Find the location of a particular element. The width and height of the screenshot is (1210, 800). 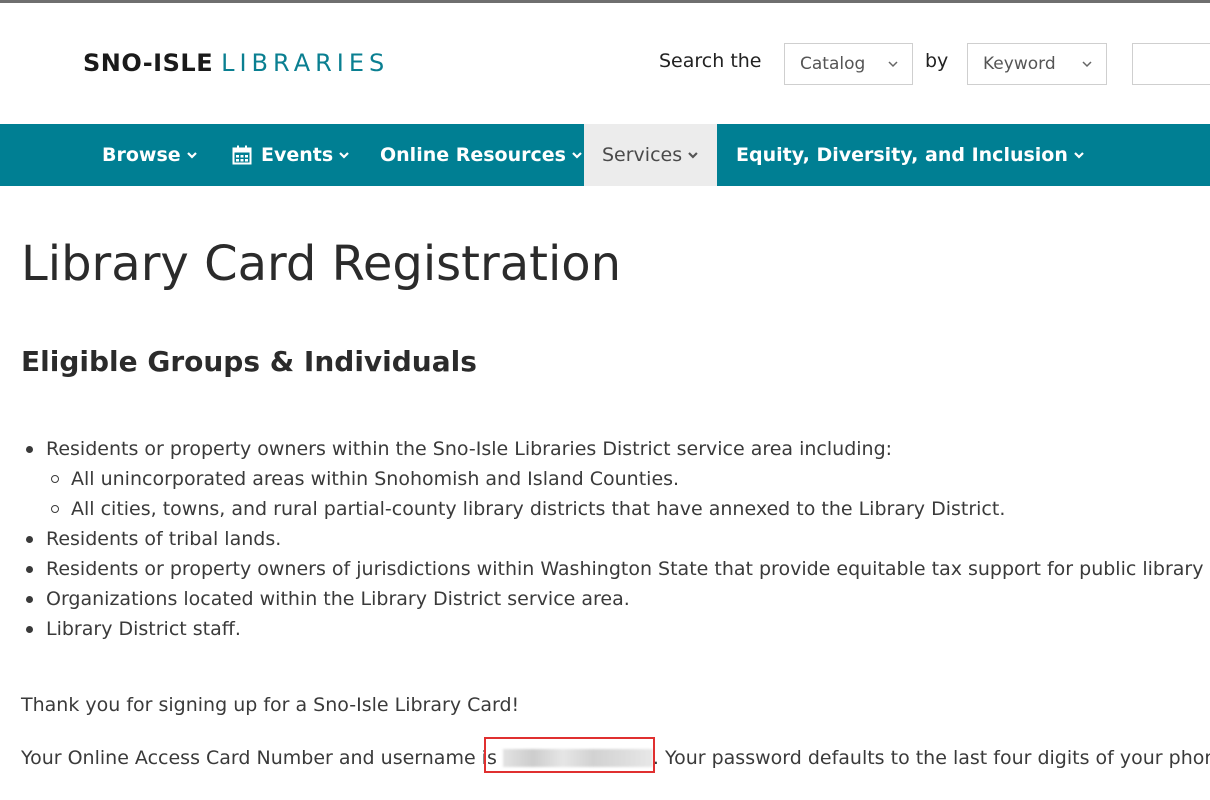

list-item: Residents of tribal lands. is located at coordinates (615, 539).